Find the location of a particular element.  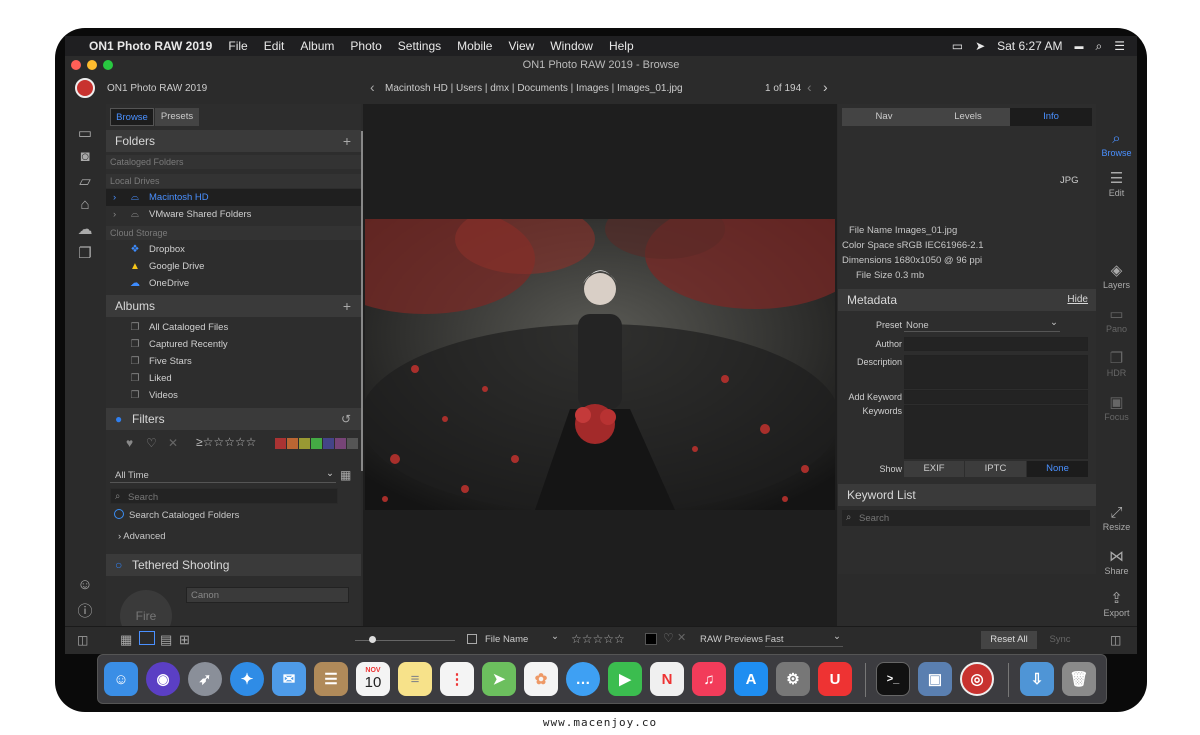

minimize-window-button is located at coordinates (92, 65).